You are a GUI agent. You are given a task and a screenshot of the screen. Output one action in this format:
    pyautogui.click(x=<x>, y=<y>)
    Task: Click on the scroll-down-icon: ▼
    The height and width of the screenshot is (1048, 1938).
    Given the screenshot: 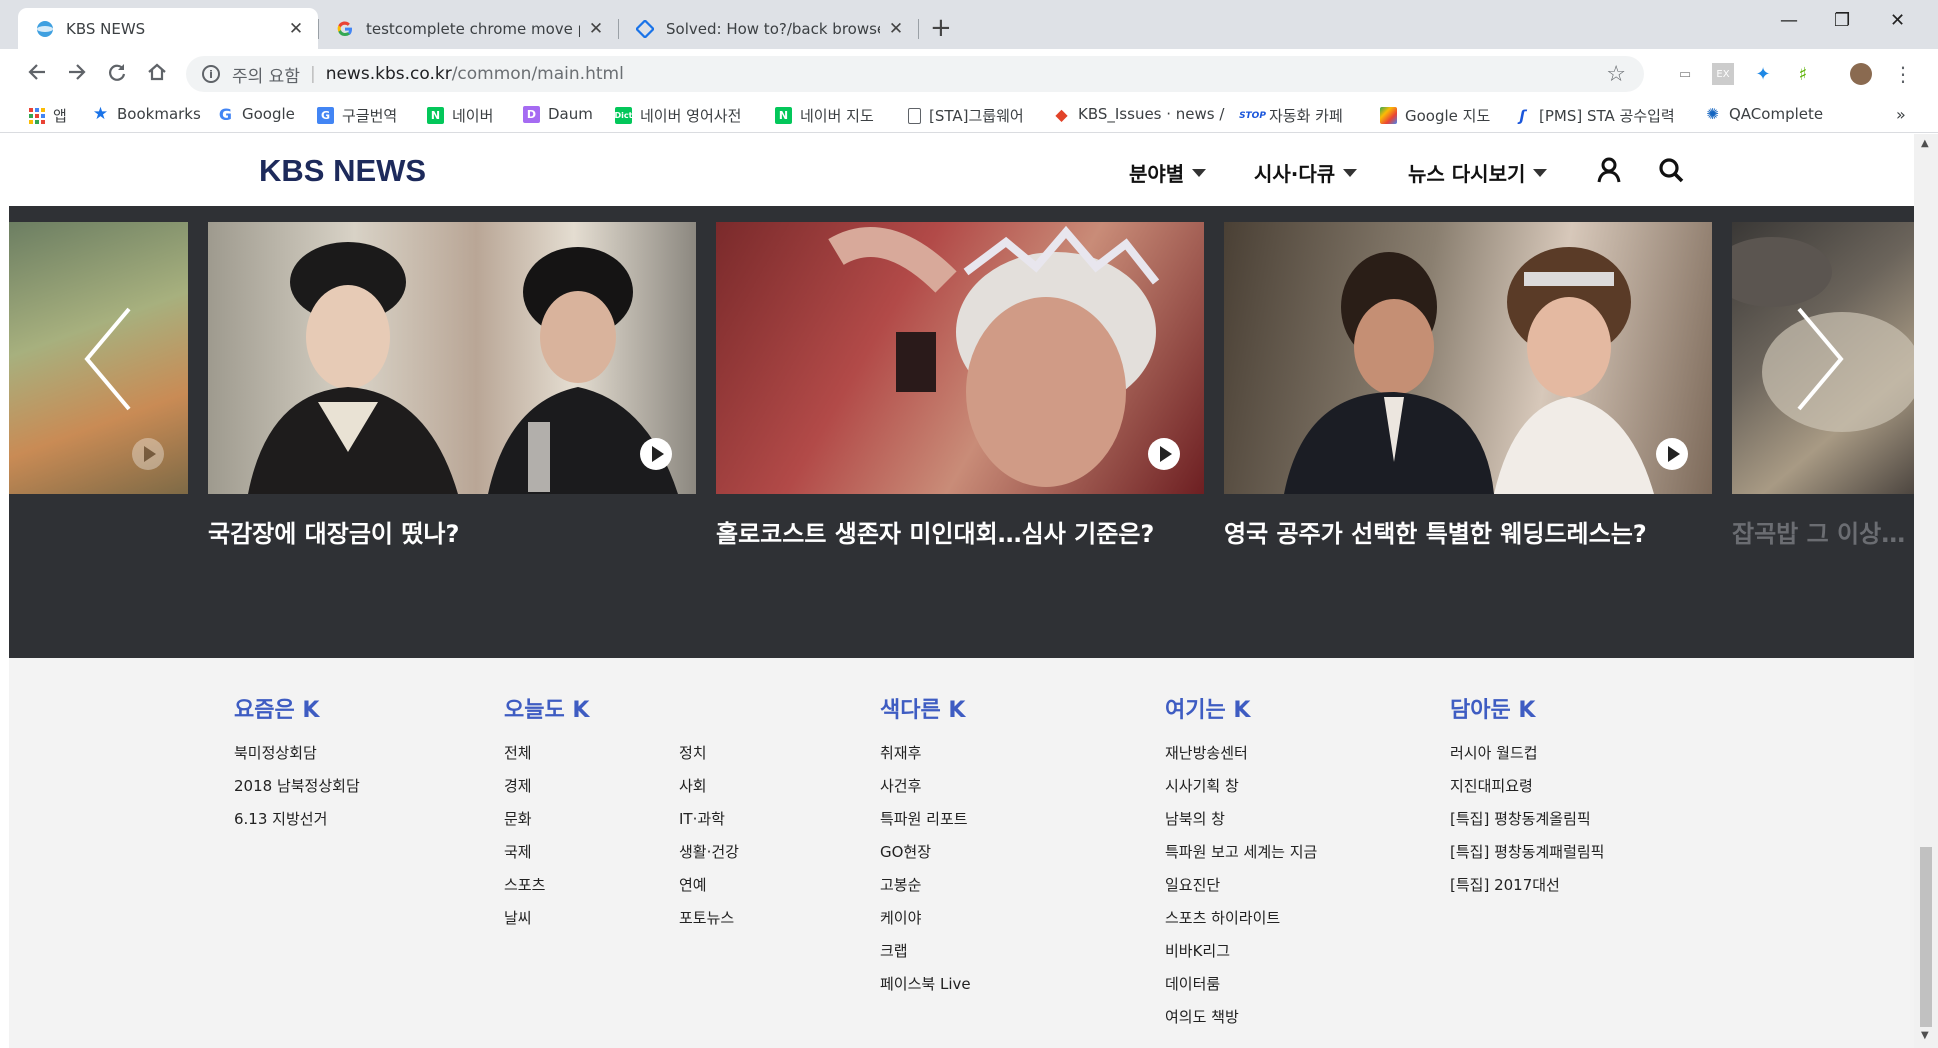 What is the action you would take?
    pyautogui.click(x=1925, y=1035)
    